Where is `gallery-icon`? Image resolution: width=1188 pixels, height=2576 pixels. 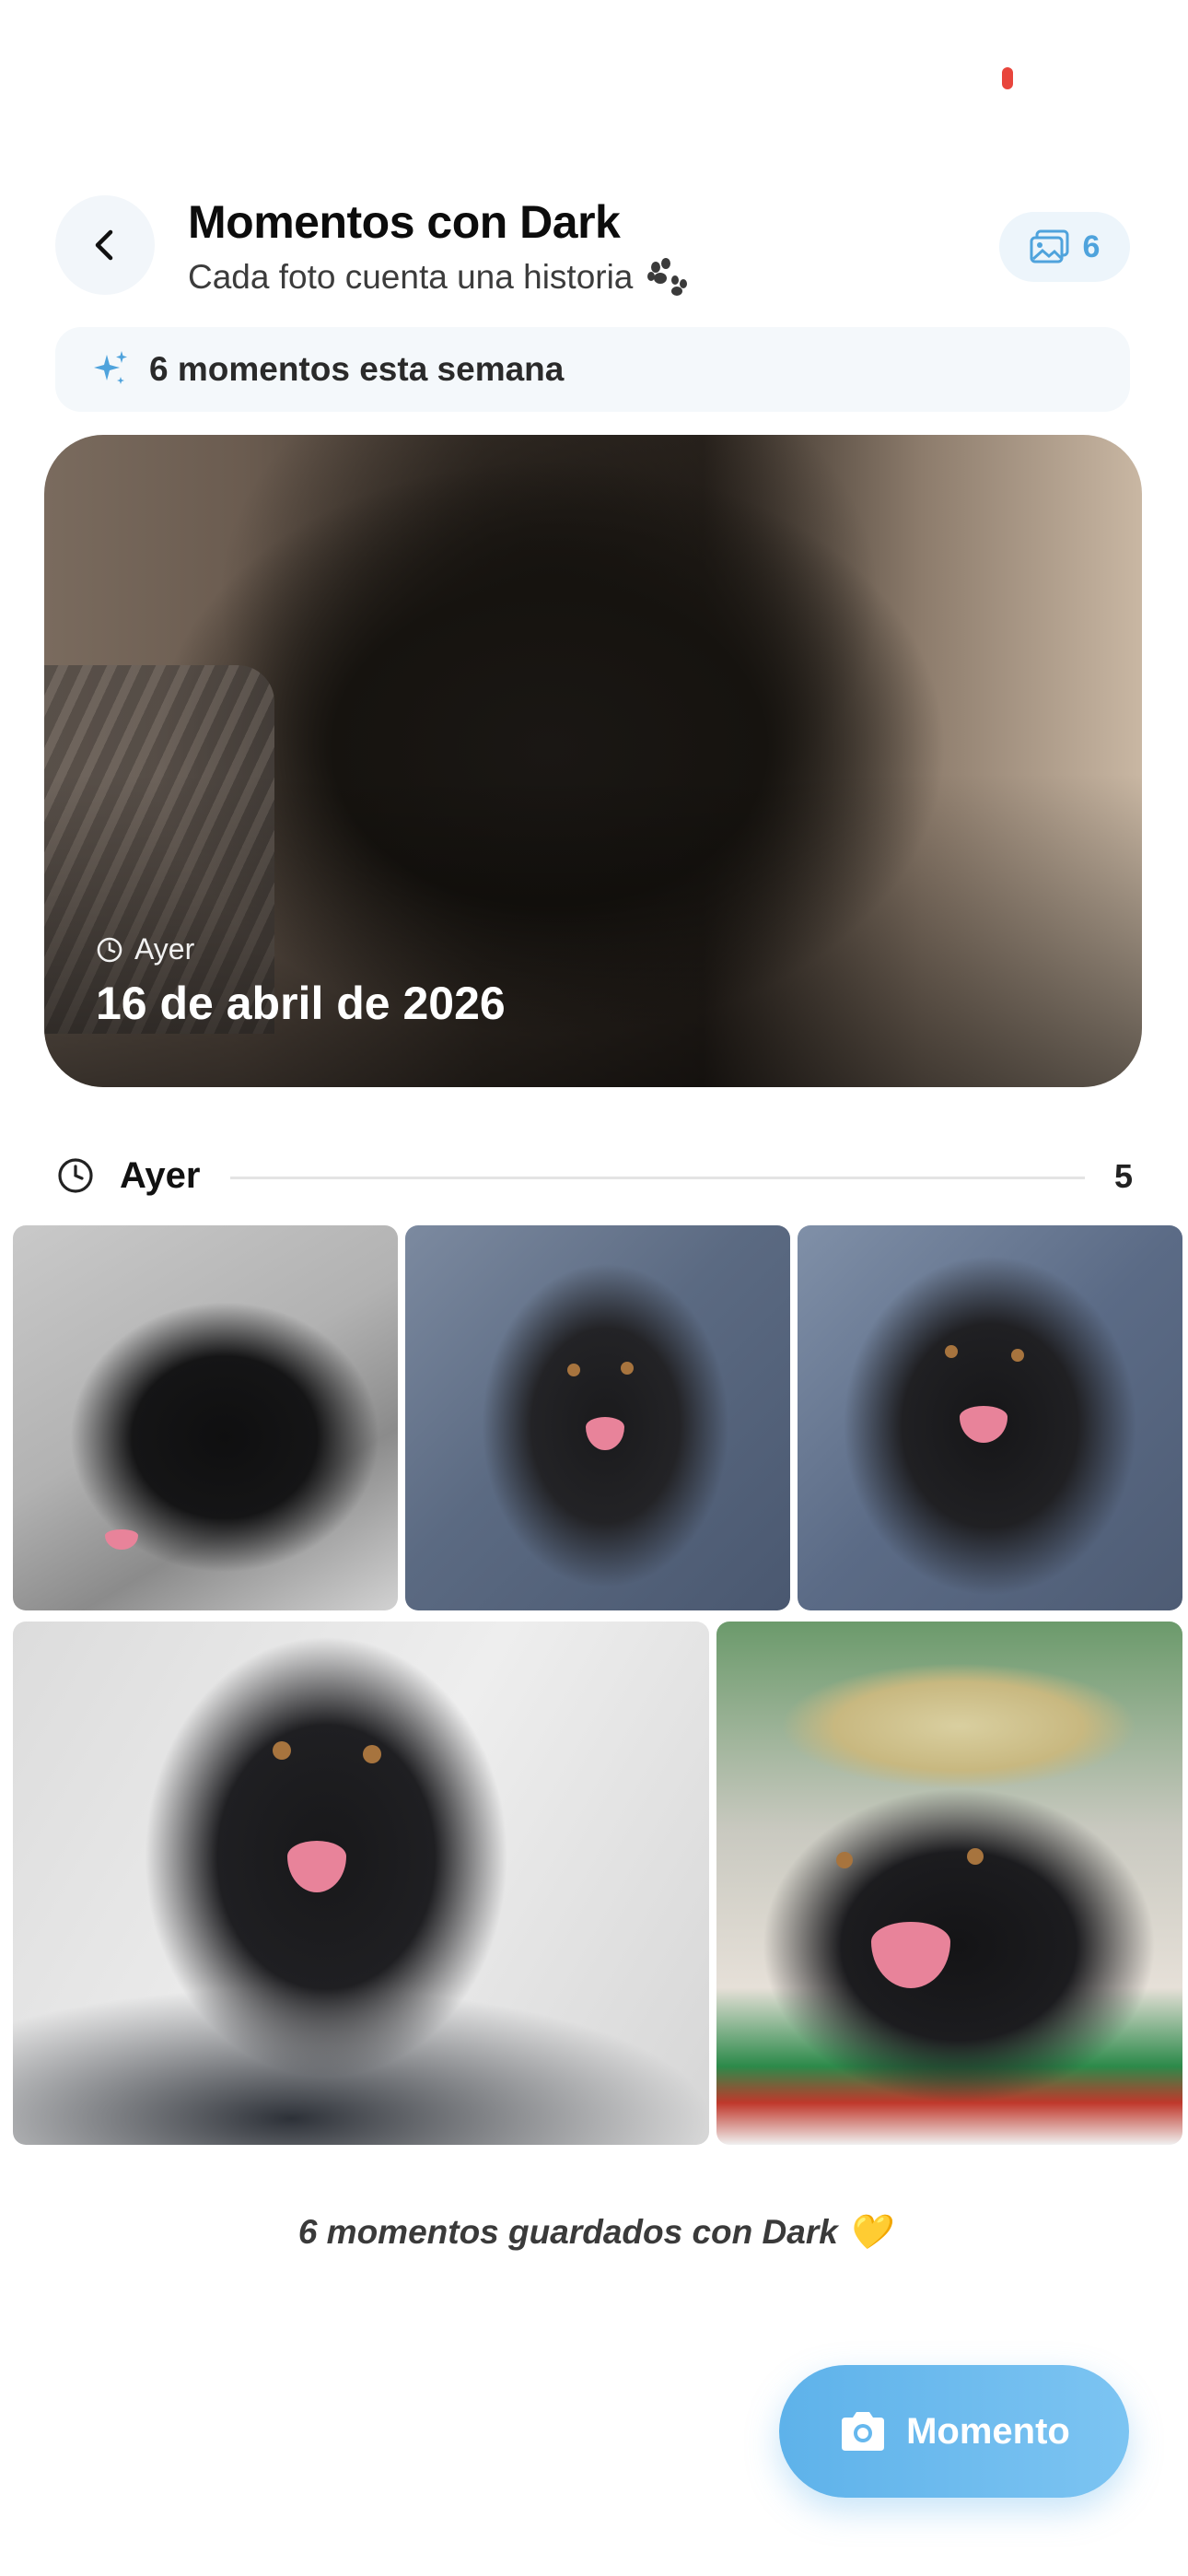
gallery-icon is located at coordinates (1049, 246).